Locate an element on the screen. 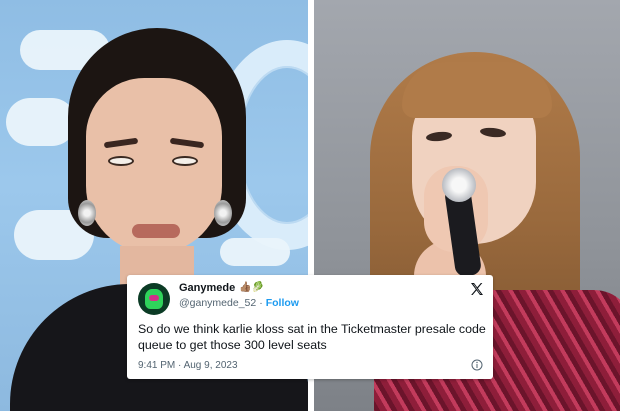 The image size is (620, 411). lips is located at coordinates (156, 231).